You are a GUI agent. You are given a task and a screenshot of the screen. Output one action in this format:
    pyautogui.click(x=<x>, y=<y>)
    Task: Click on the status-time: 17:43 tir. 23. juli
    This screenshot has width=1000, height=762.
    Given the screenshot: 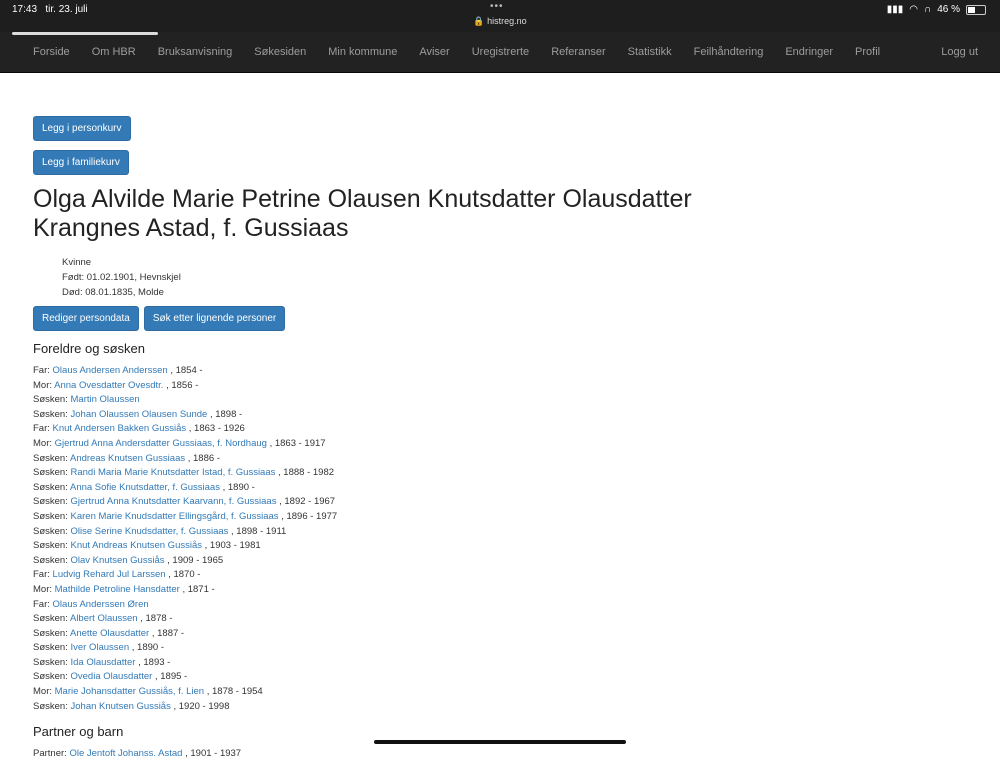 What is the action you would take?
    pyautogui.click(x=50, y=9)
    